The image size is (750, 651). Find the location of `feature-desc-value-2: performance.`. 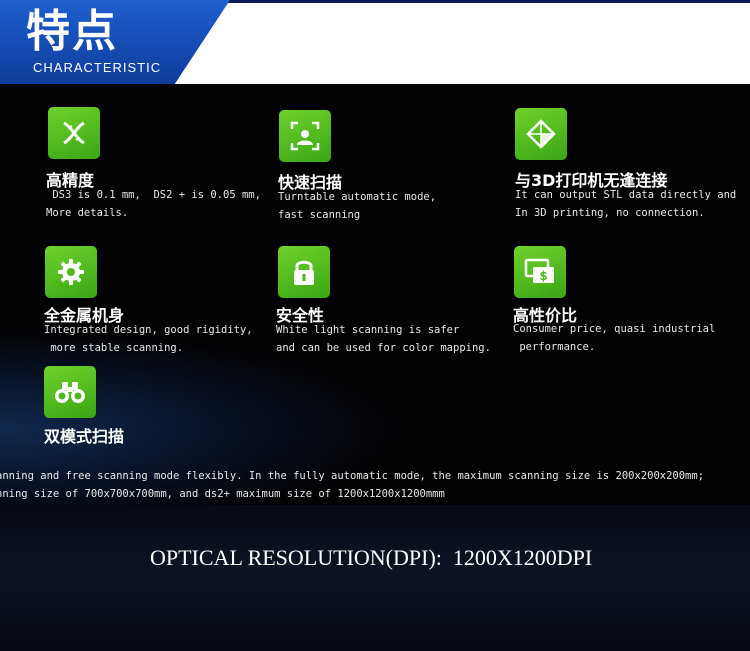

feature-desc-value-2: performance. is located at coordinates (554, 347).